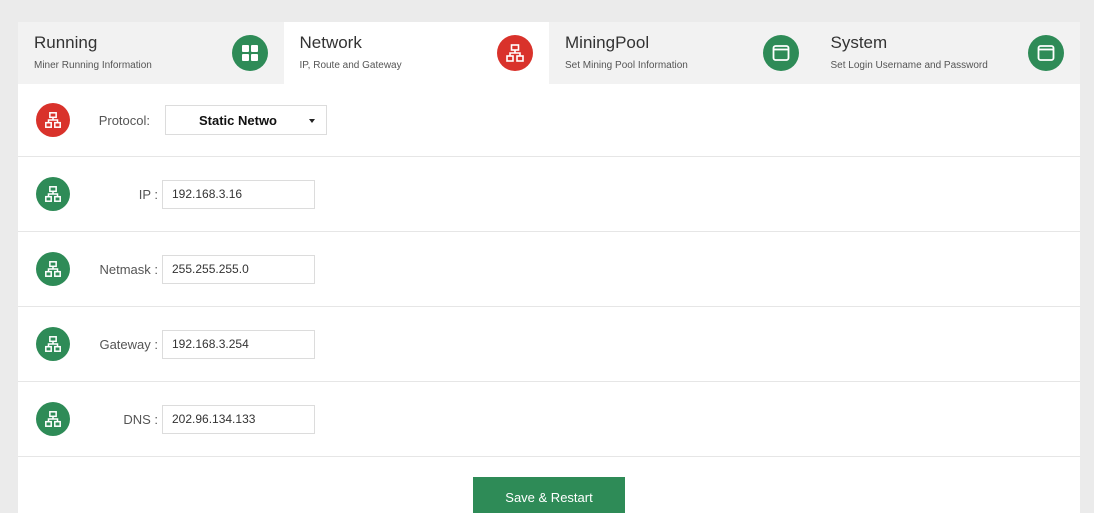  I want to click on dns-field: 202.96.134.133, so click(238, 419).